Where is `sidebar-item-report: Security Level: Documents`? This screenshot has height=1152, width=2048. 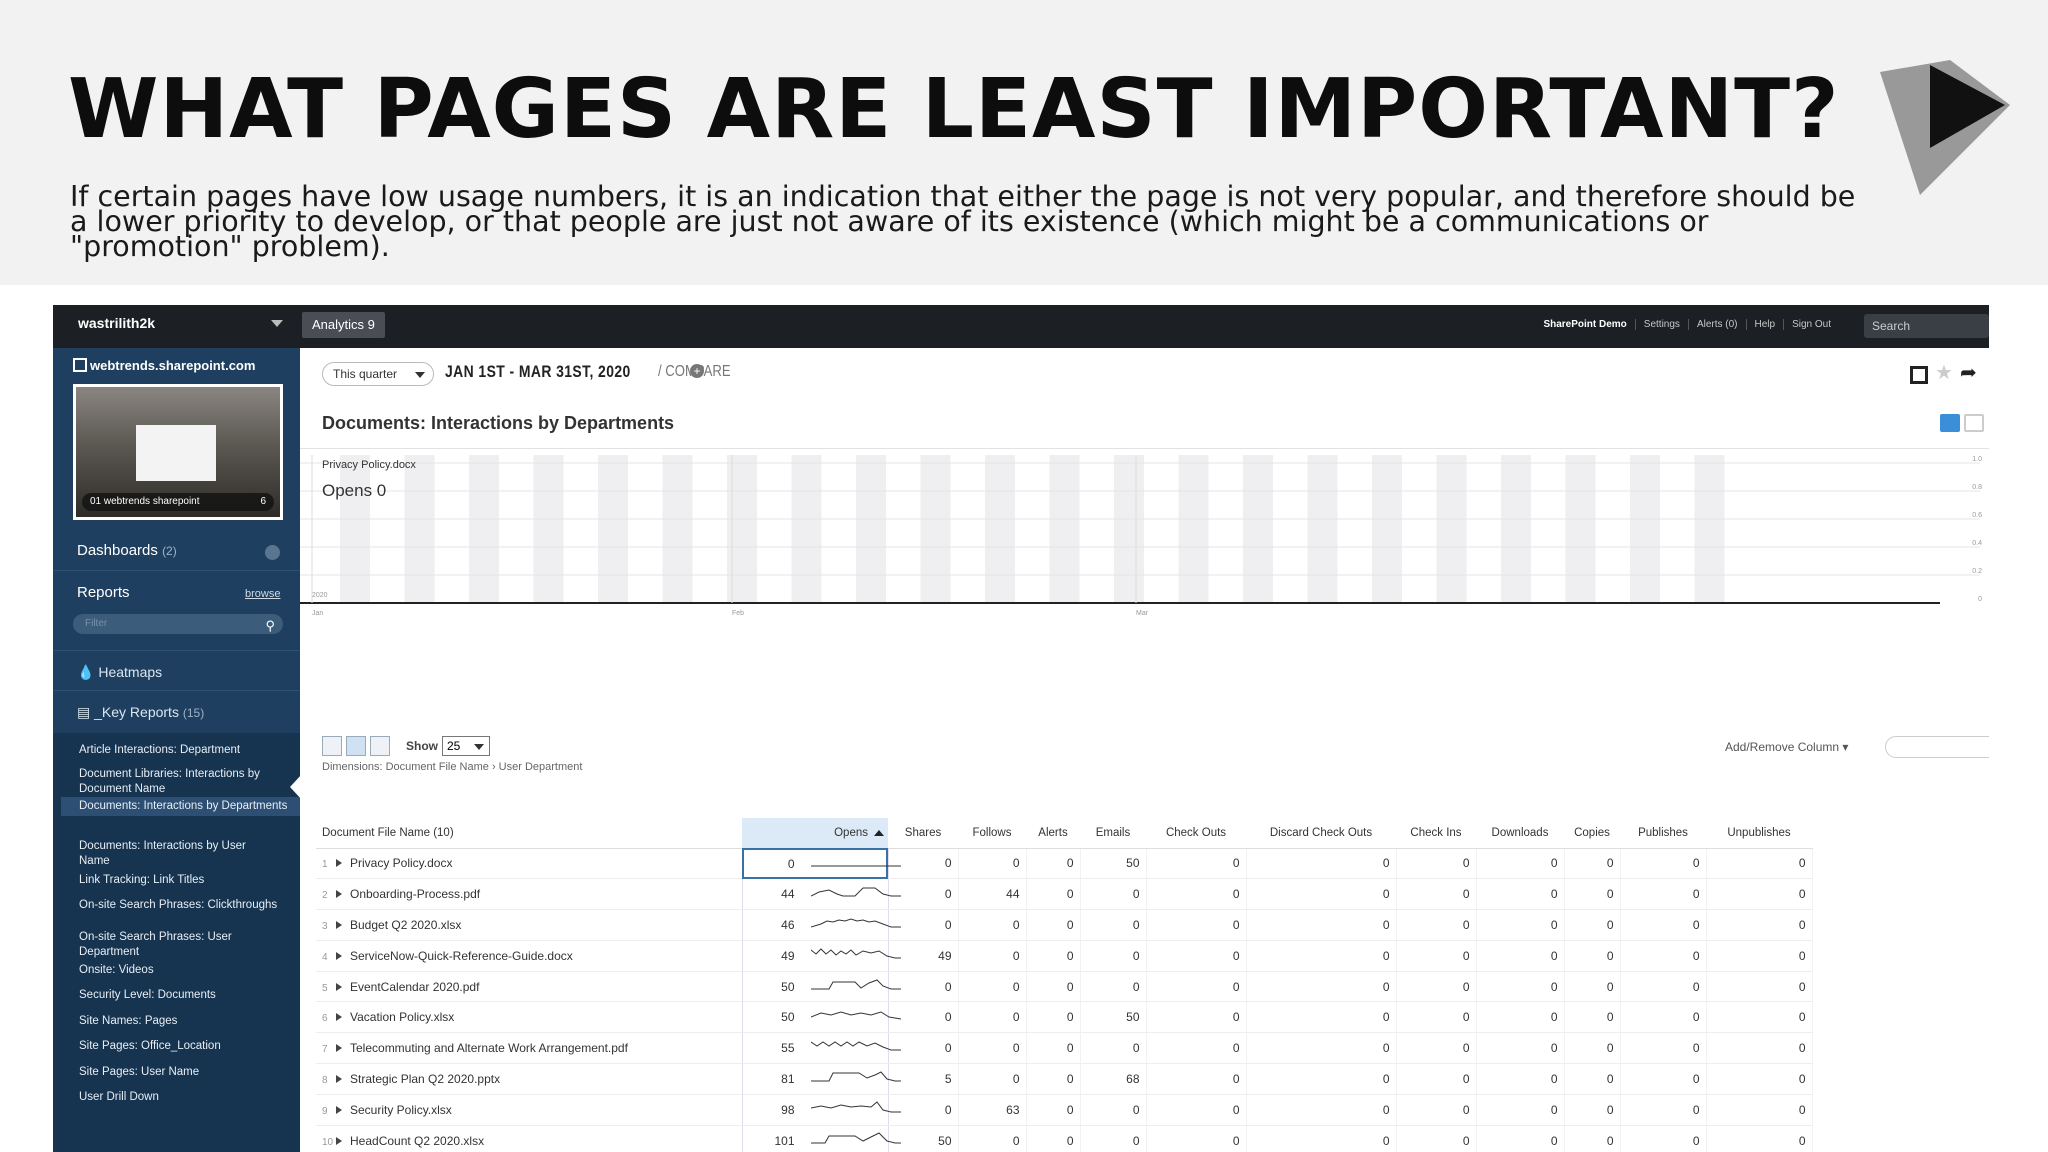 sidebar-item-report: Security Level: Documents is located at coordinates (179, 995).